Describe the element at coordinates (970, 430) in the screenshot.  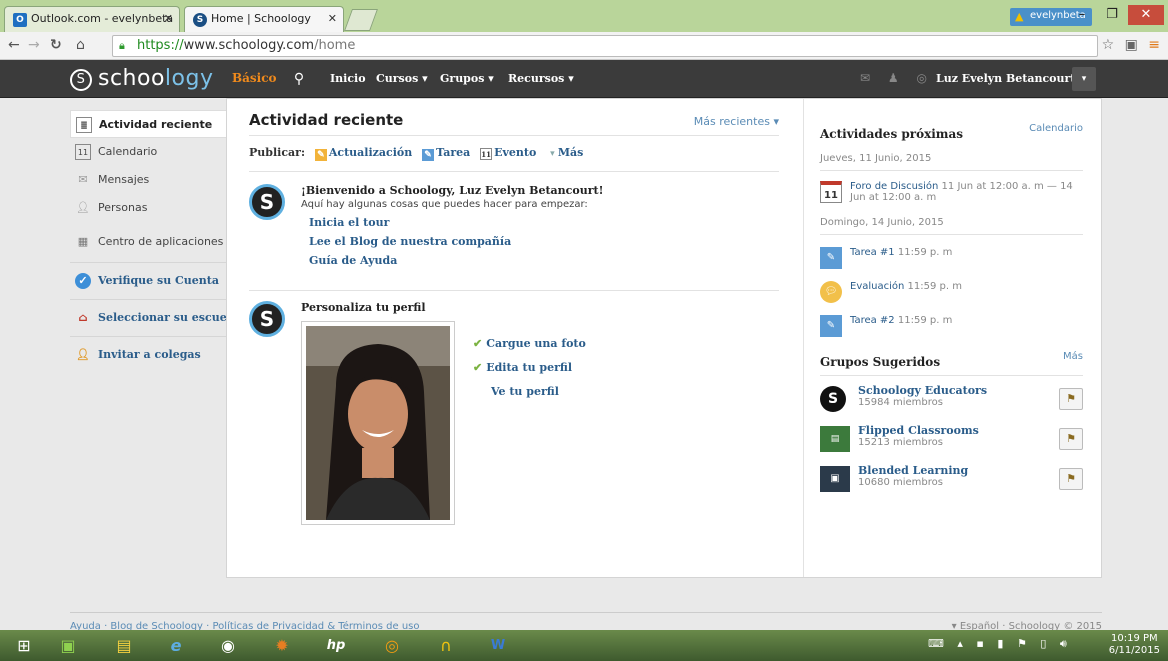
I see `group-name: Flipped Classrooms` at that location.